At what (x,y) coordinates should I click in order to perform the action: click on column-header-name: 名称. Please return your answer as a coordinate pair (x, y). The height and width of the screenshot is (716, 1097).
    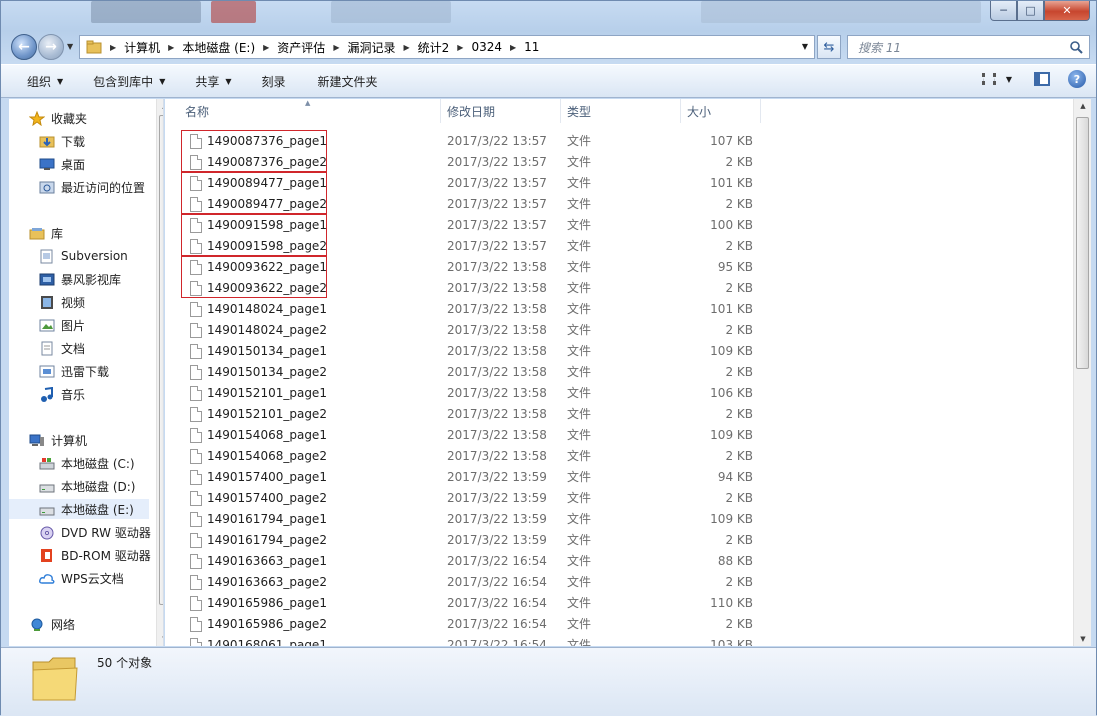
    Looking at the image, I should click on (310, 111).